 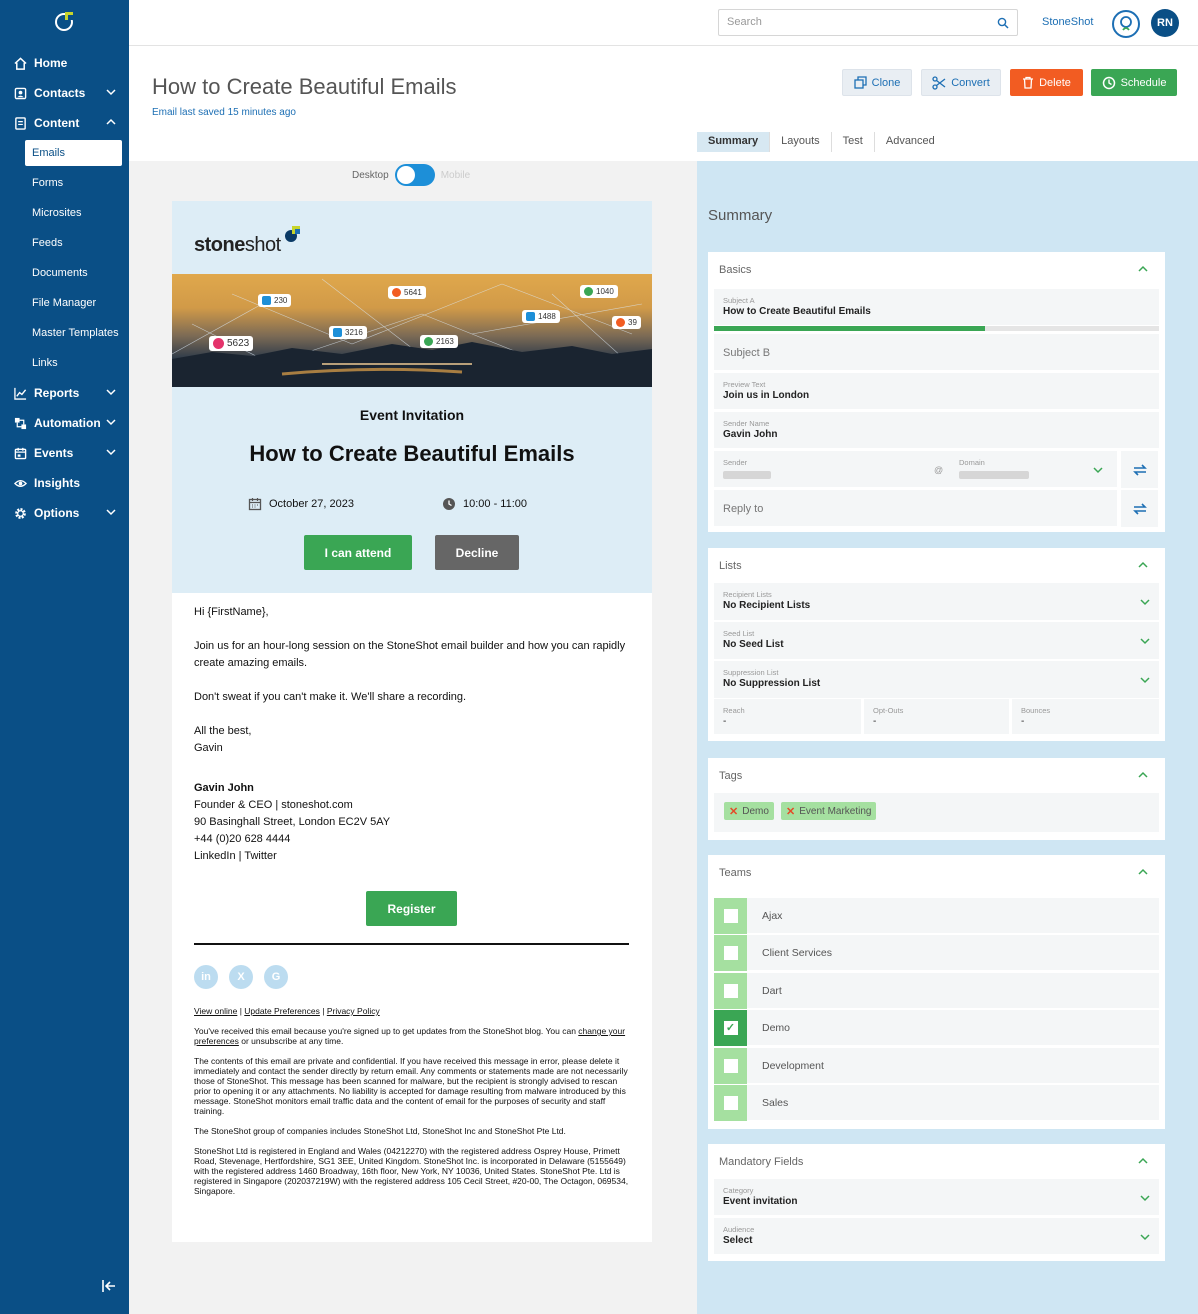 I want to click on tab-advanced: Advanced, so click(x=910, y=142).